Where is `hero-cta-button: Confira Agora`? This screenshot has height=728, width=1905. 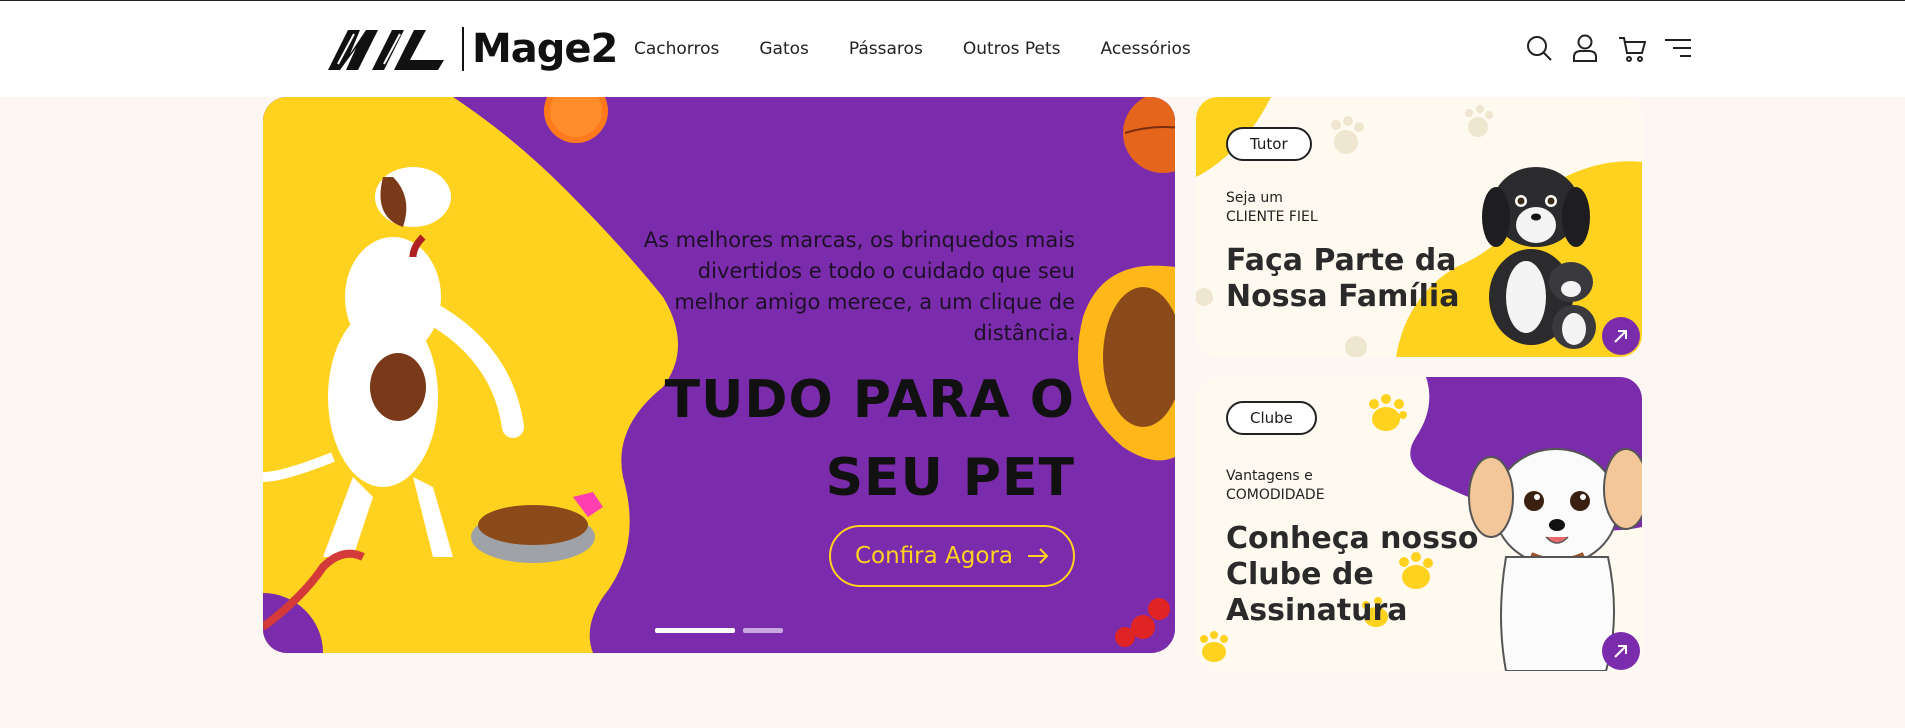 hero-cta-button: Confira Agora is located at coordinates (952, 556).